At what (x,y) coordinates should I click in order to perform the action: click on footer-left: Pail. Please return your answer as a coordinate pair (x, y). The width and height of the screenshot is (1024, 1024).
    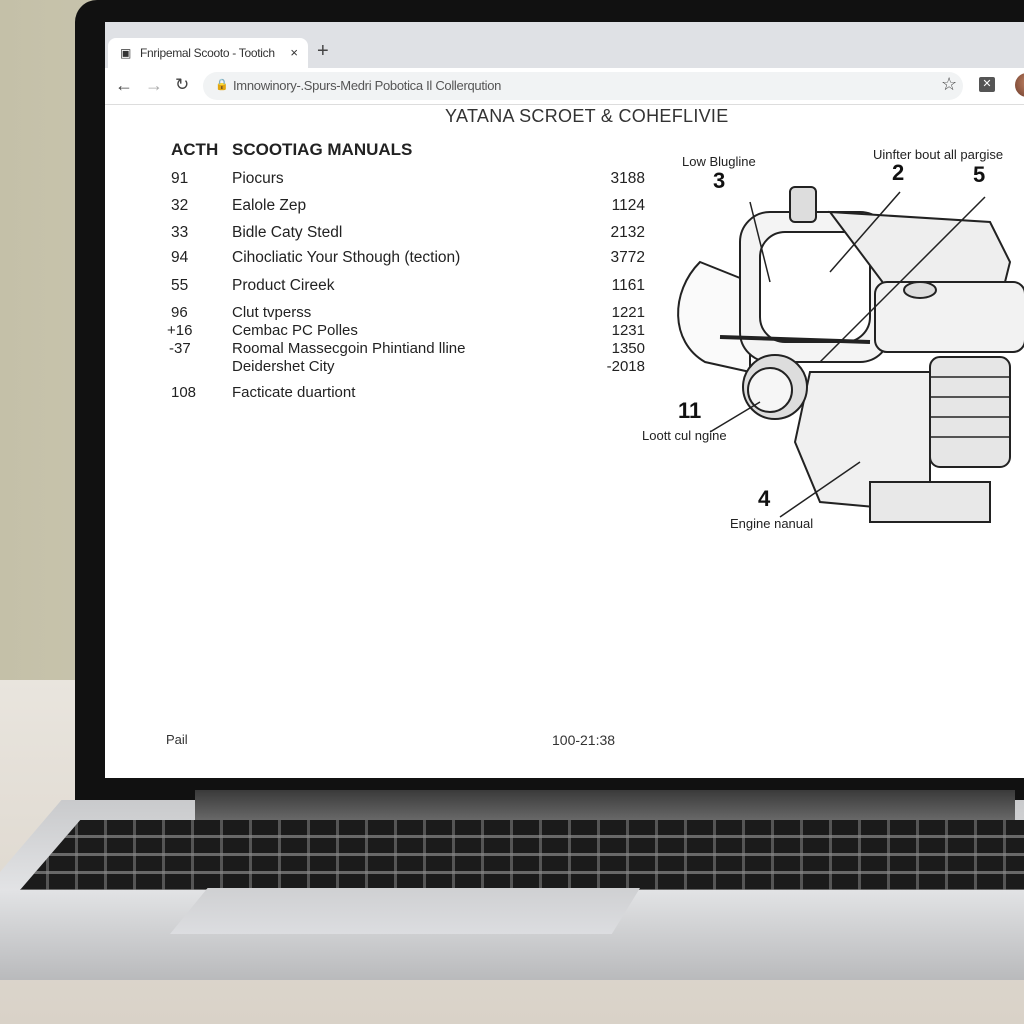
    Looking at the image, I should click on (177, 739).